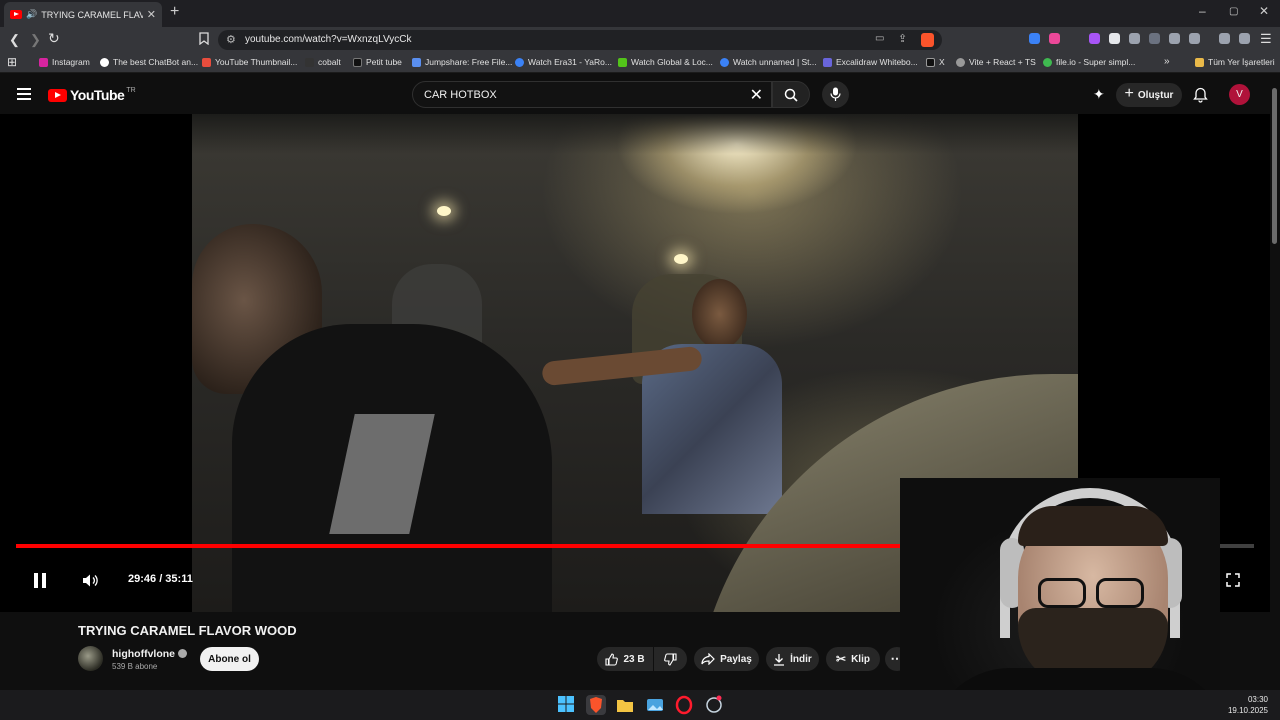  Describe the element at coordinates (670, 659) in the screenshot. I see `dislike-button` at that location.